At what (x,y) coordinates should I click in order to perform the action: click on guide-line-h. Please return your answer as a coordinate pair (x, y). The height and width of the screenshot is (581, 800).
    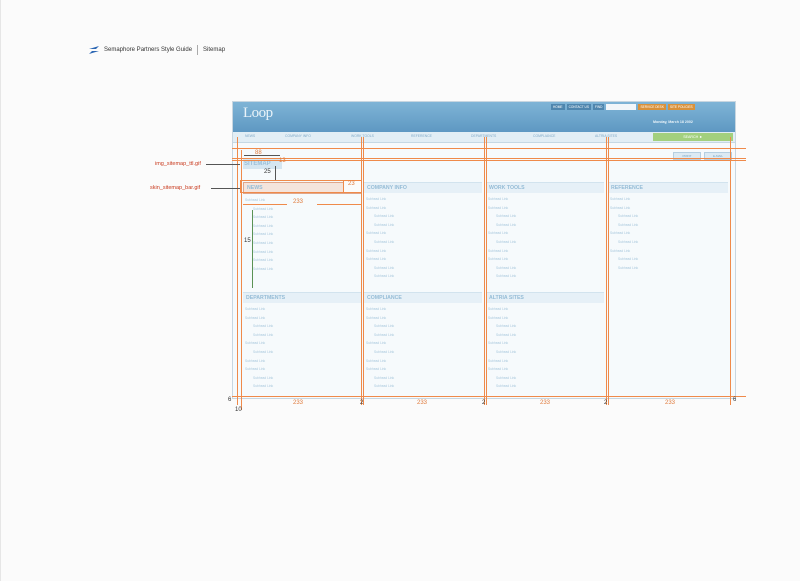
    Looking at the image, I should click on (489, 148).